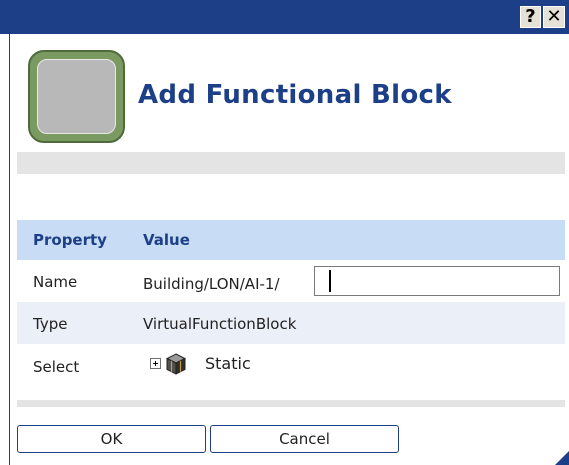 This screenshot has height=465, width=569. What do you see at coordinates (291, 163) in the screenshot?
I see `section-divider` at bounding box center [291, 163].